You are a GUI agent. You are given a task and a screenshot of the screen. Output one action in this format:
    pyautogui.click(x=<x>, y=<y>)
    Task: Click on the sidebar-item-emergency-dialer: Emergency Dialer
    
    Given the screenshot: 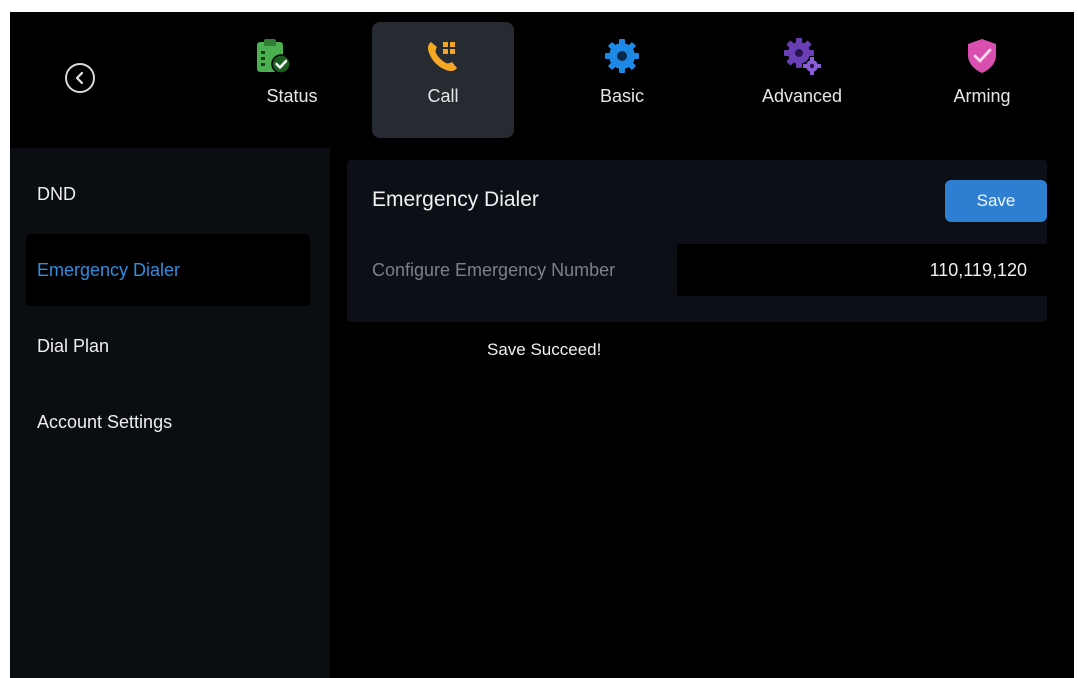 What is the action you would take?
    pyautogui.click(x=168, y=270)
    